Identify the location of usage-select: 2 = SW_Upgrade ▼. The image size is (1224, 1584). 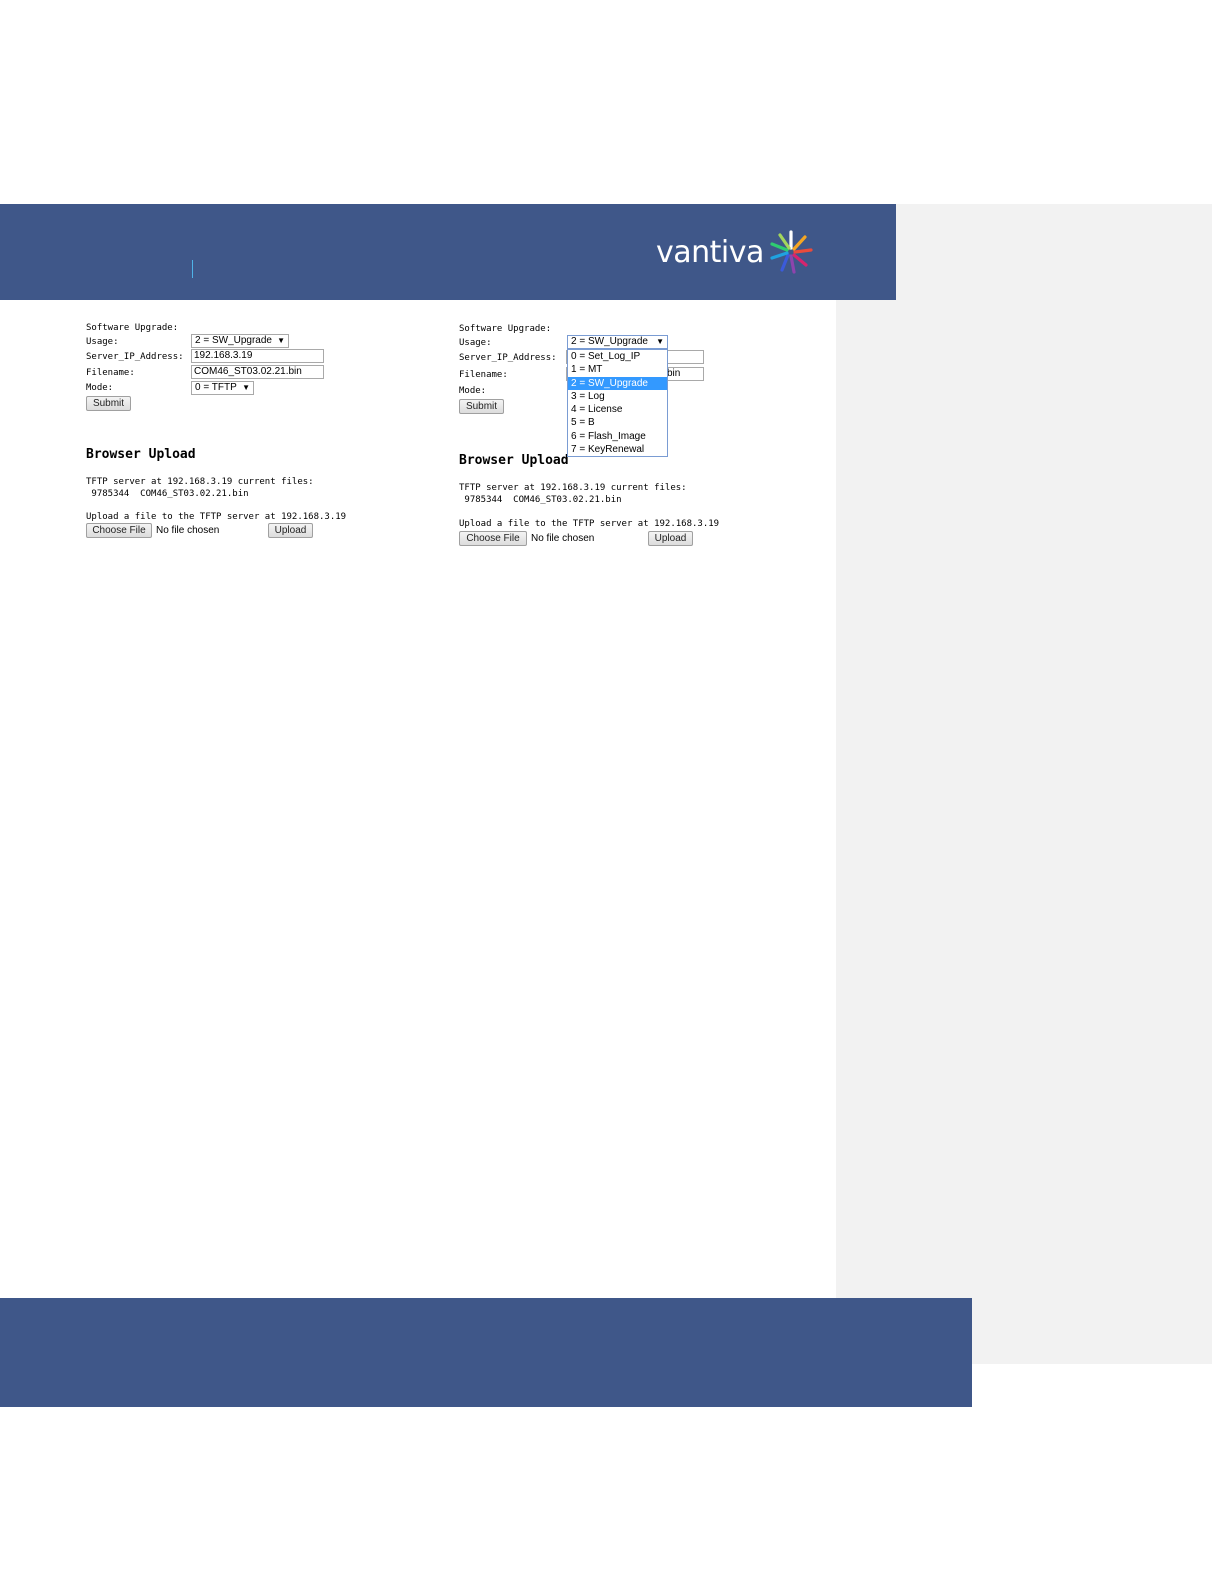
(240, 341).